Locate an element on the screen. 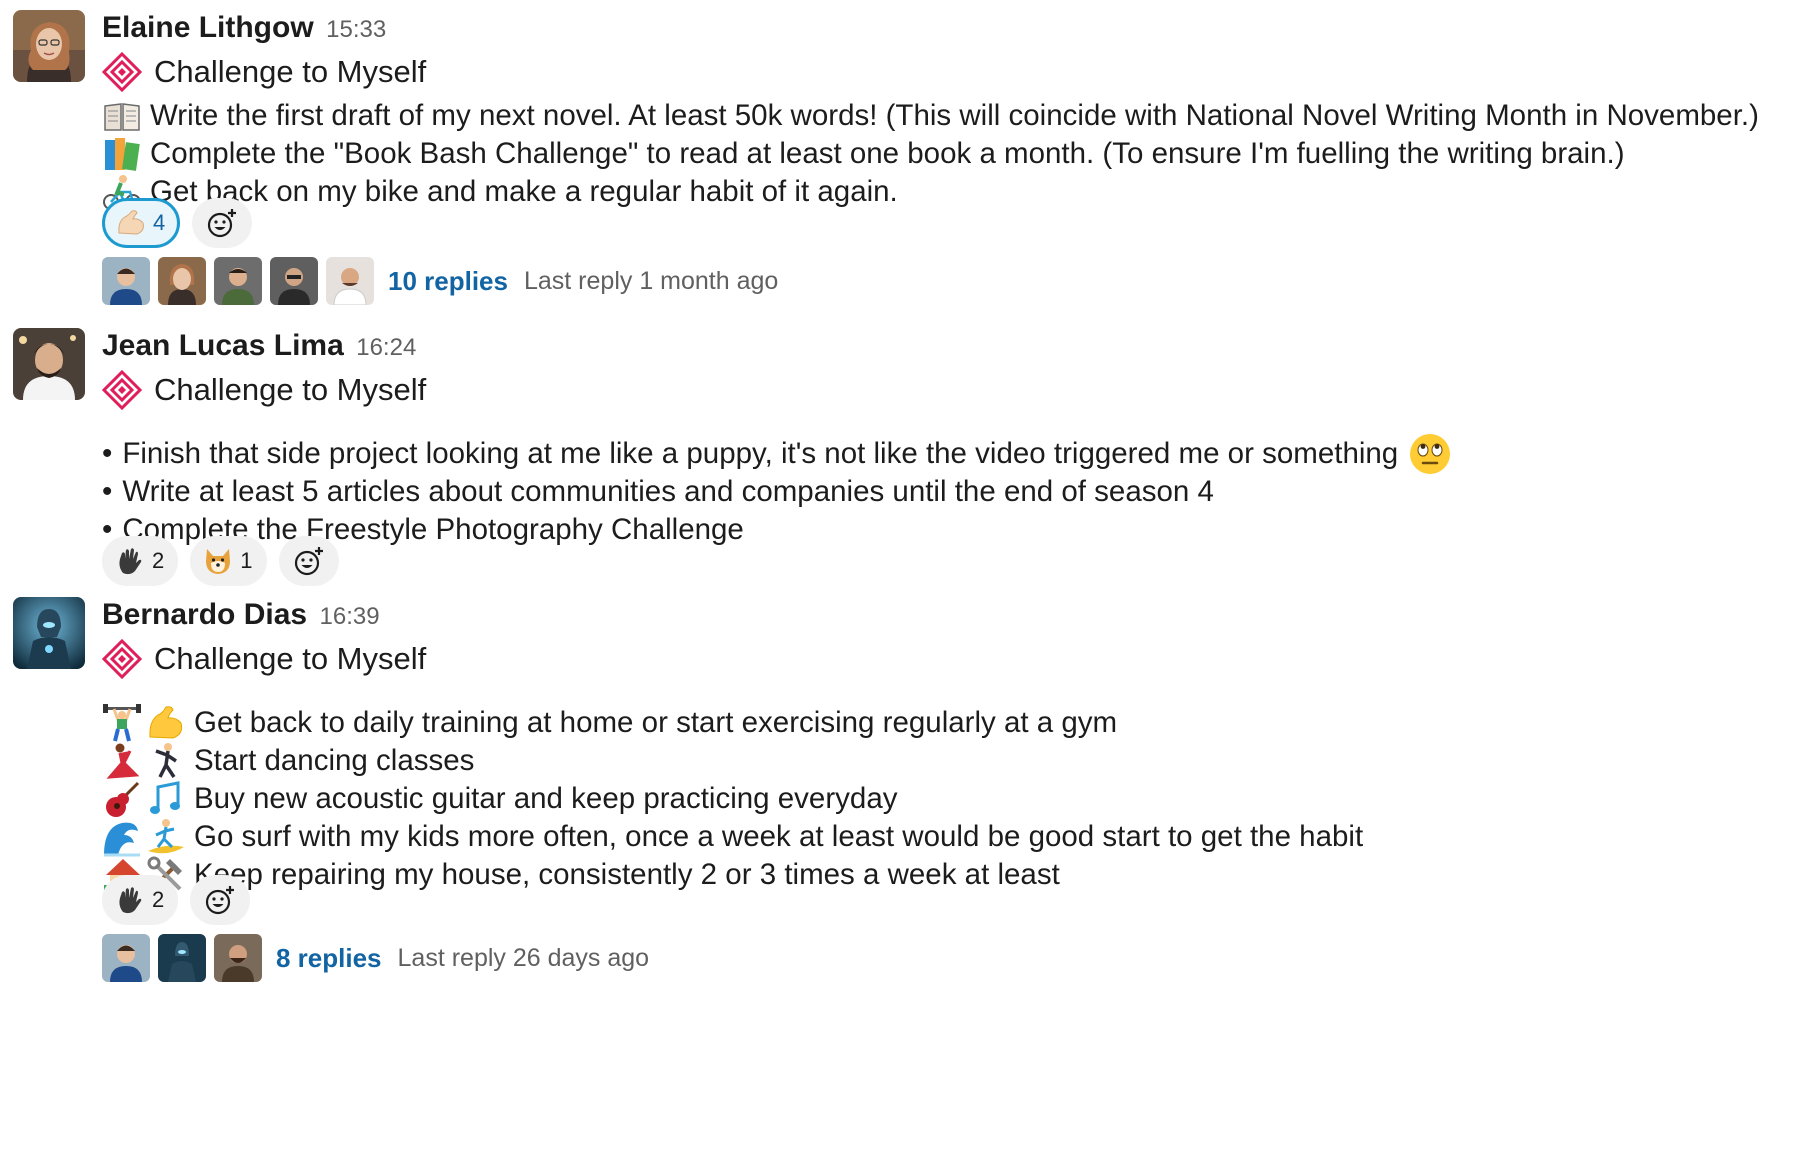  sender-name: Elaine Lithgow is located at coordinates (208, 27).